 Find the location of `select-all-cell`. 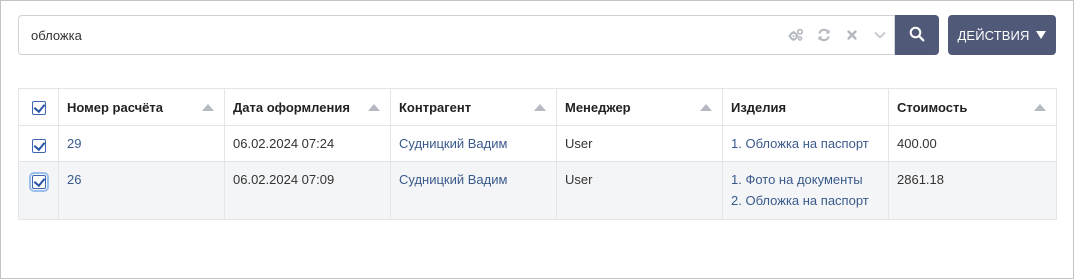

select-all-cell is located at coordinates (38, 107).